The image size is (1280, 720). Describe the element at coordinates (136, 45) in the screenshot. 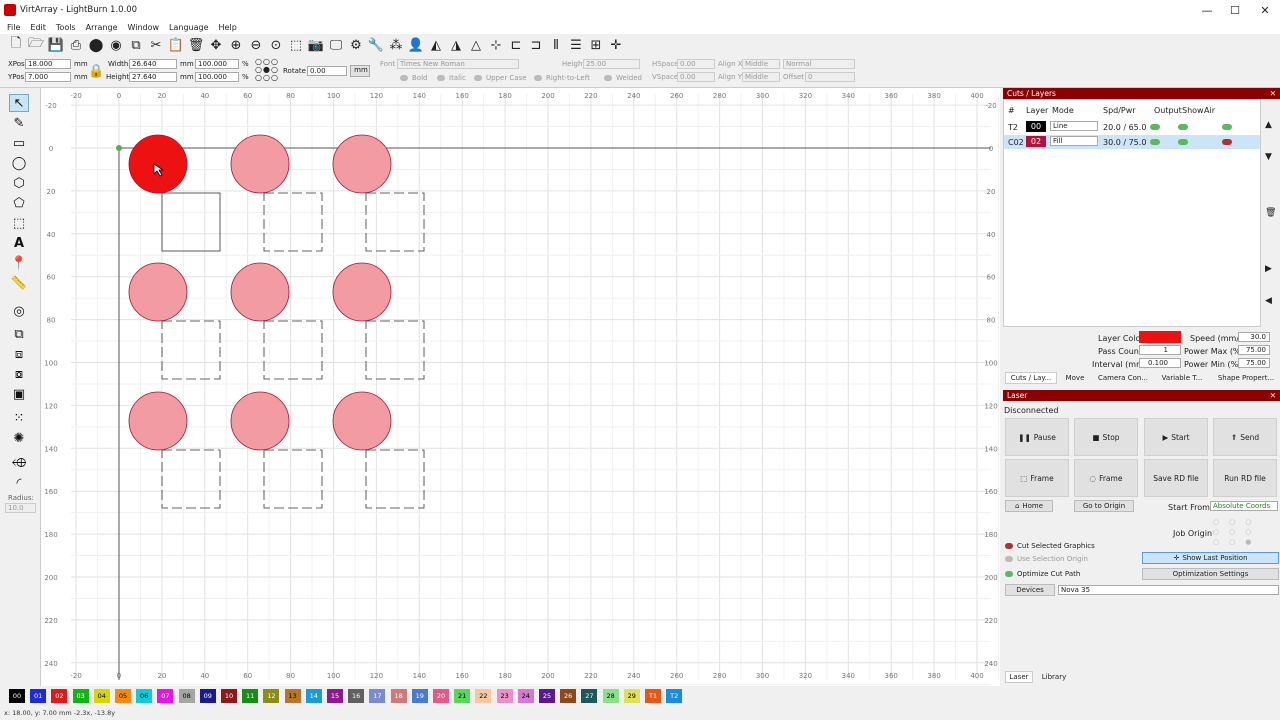

I see `copy-icon: ⧉` at that location.